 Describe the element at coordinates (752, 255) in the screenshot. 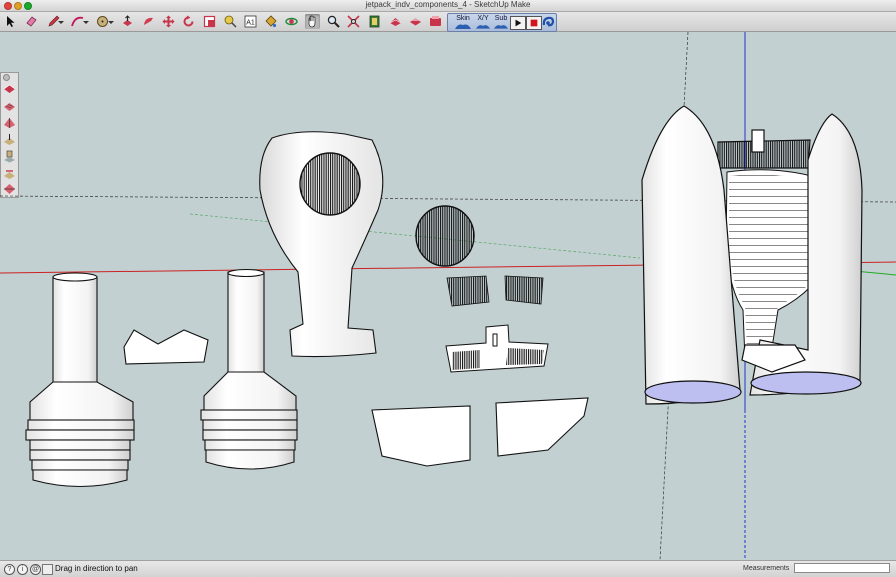

I see `jetpack-assembly` at that location.